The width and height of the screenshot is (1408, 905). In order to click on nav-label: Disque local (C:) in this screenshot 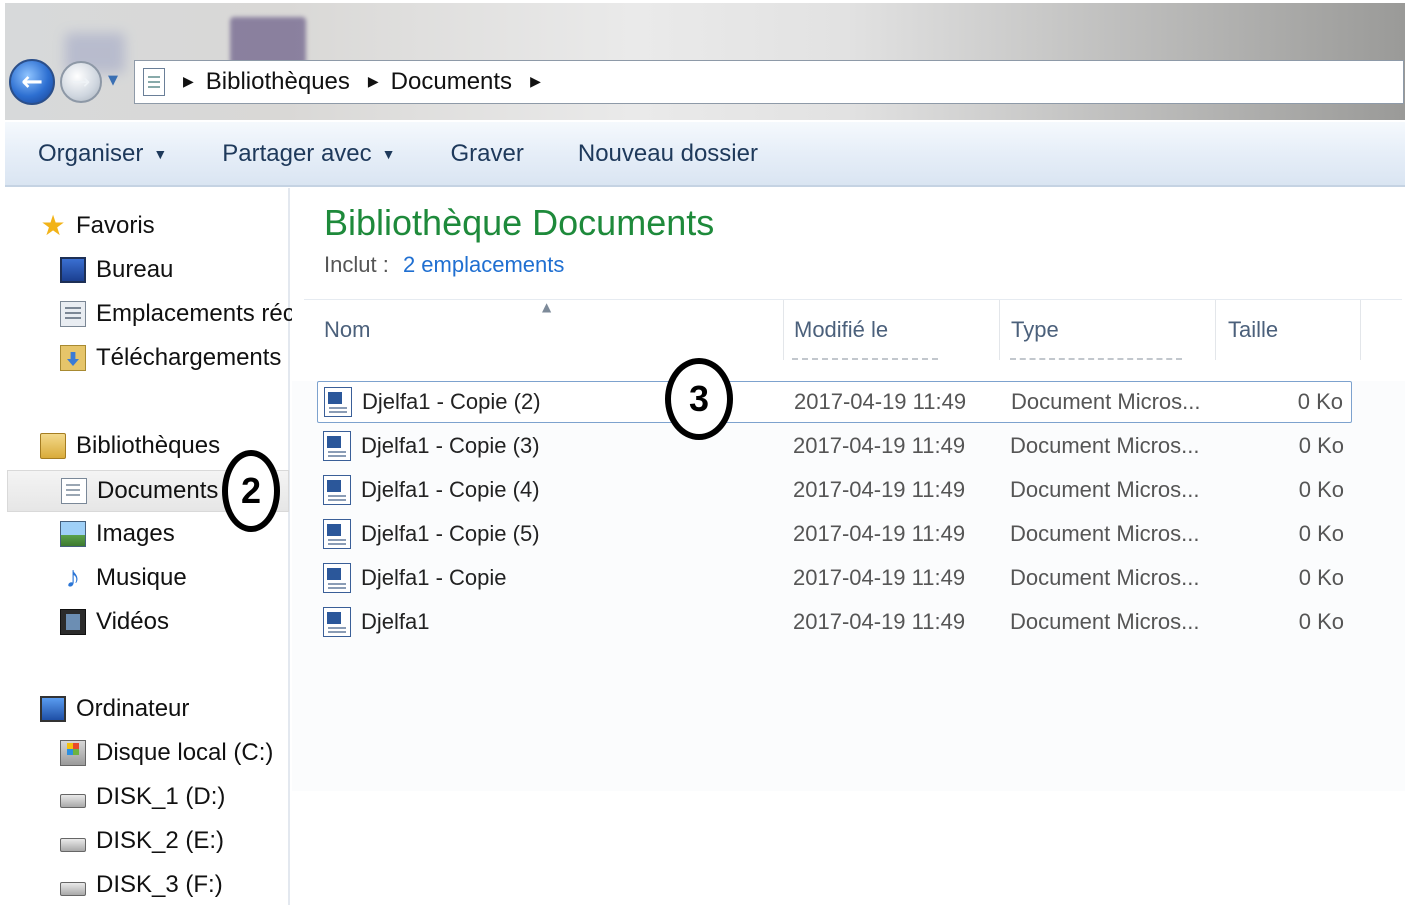, I will do `click(185, 752)`.